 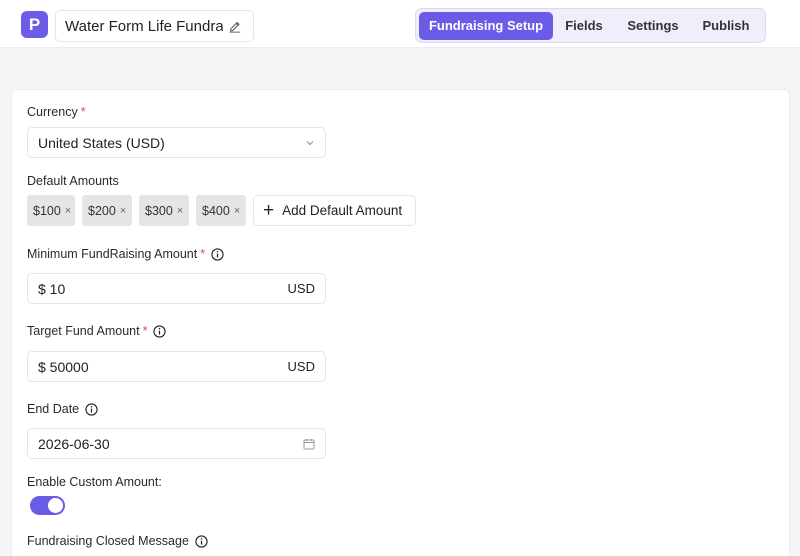 What do you see at coordinates (176, 288) in the screenshot?
I see `minimum-amount-input: $ 10 USD` at bounding box center [176, 288].